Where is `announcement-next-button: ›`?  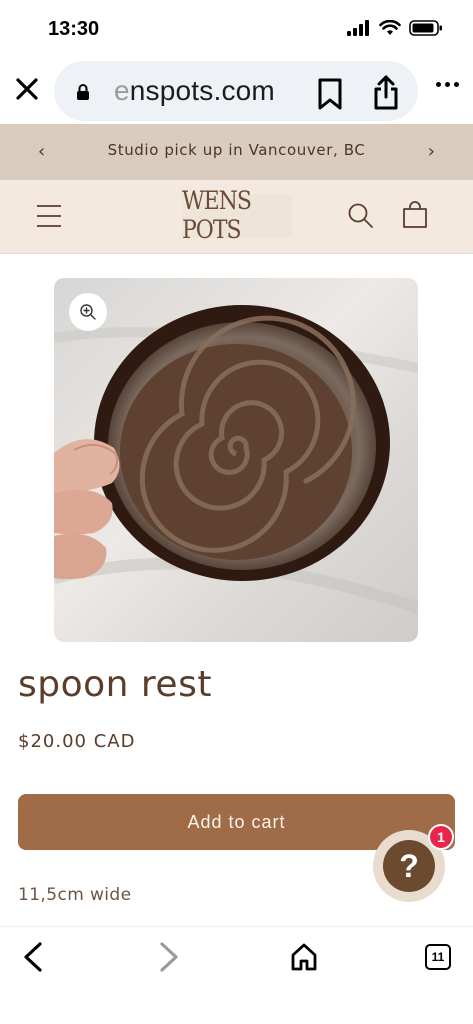 announcement-next-button: › is located at coordinates (431, 151).